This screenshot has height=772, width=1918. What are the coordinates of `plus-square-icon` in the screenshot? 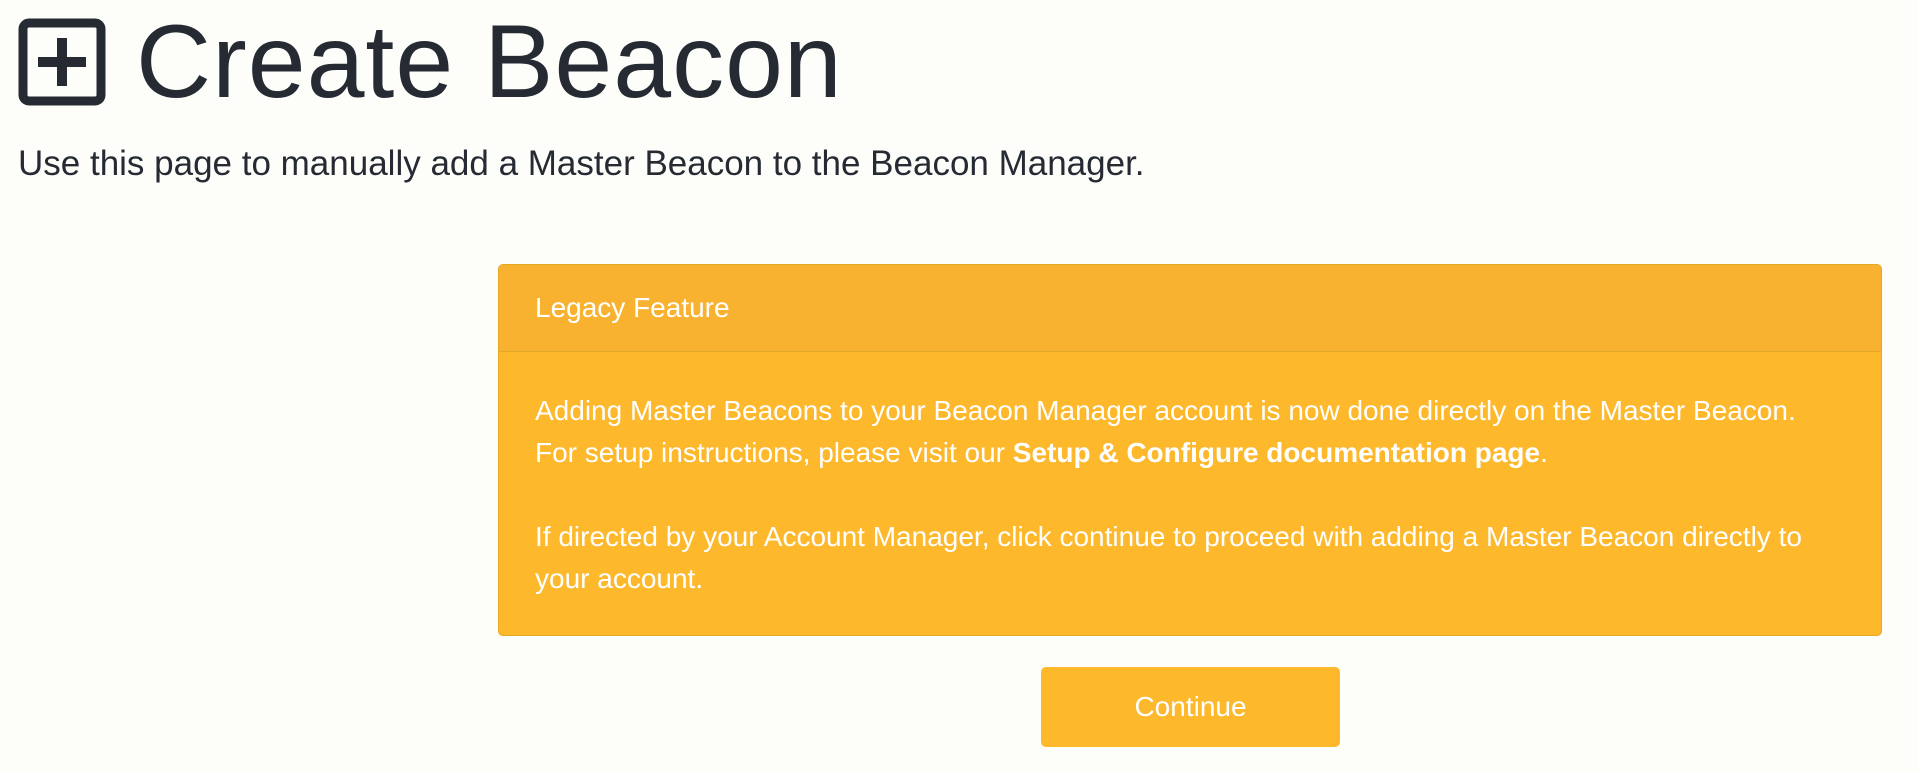 It's located at (62, 62).